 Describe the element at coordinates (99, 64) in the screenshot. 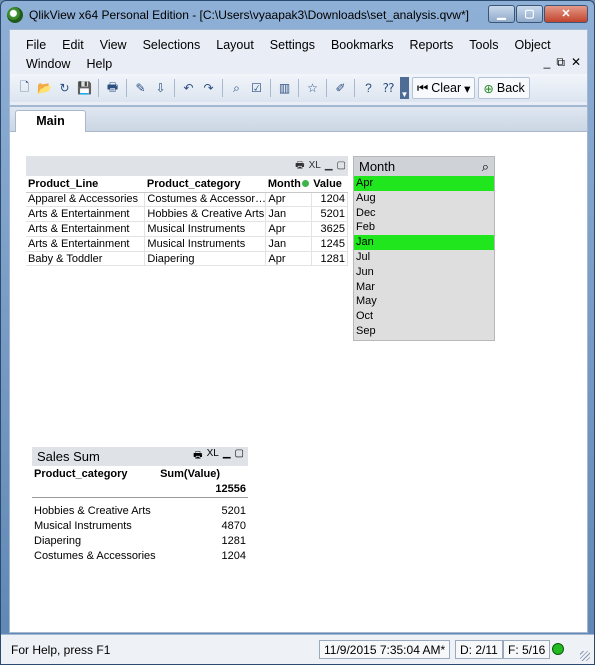

I see `menu-help: Help` at that location.